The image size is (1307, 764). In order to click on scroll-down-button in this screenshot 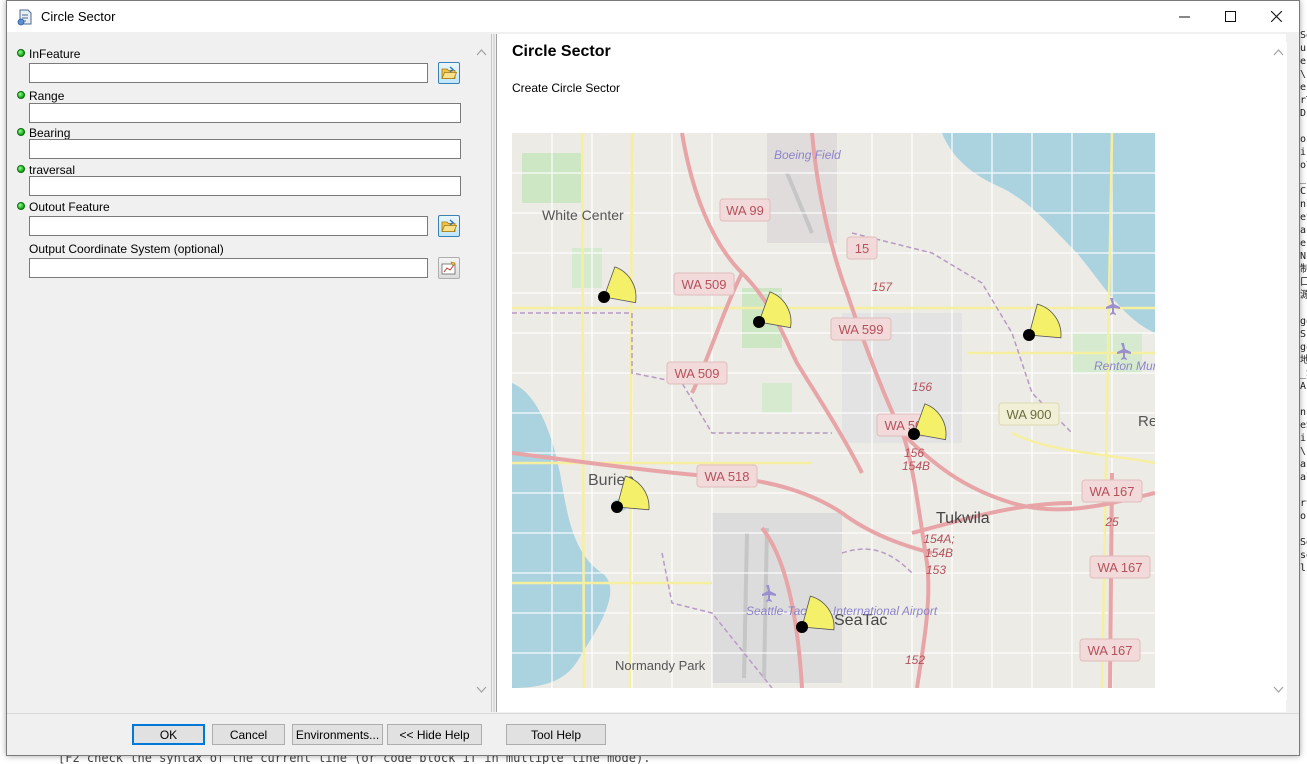, I will do `click(481, 689)`.